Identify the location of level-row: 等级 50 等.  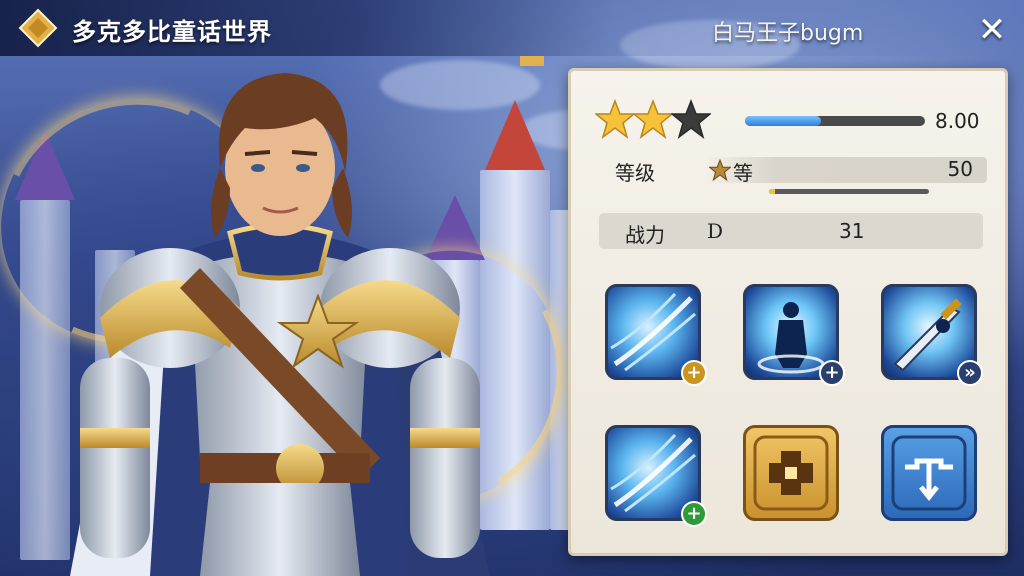
(793, 171).